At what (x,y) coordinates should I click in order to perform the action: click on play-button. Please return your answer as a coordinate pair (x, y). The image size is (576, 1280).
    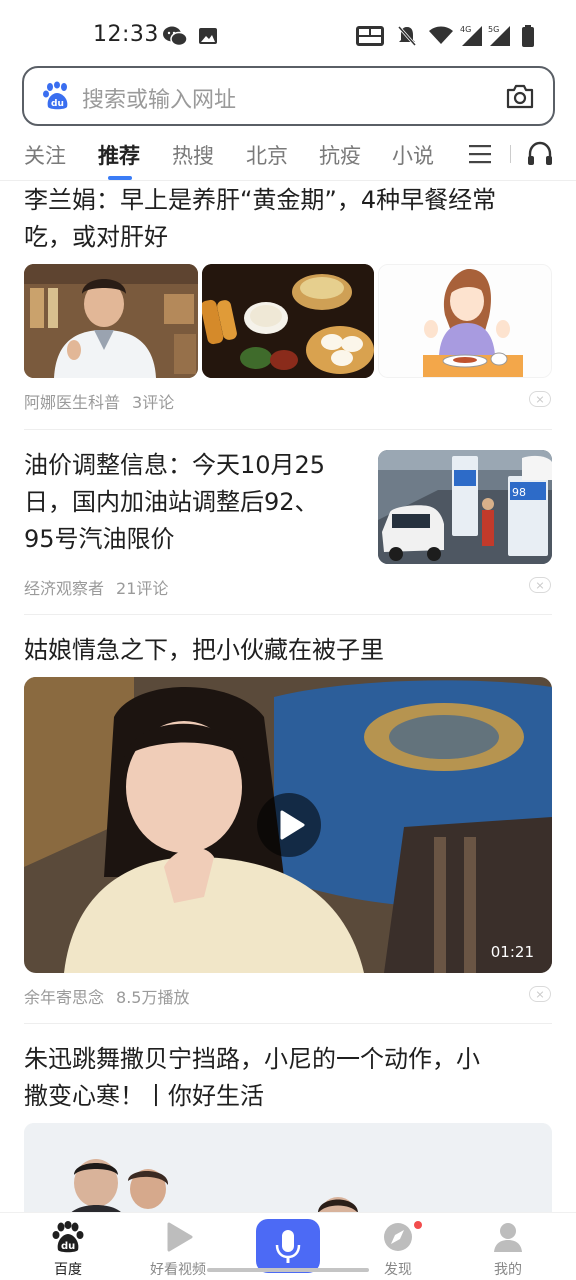
    Looking at the image, I should click on (289, 825).